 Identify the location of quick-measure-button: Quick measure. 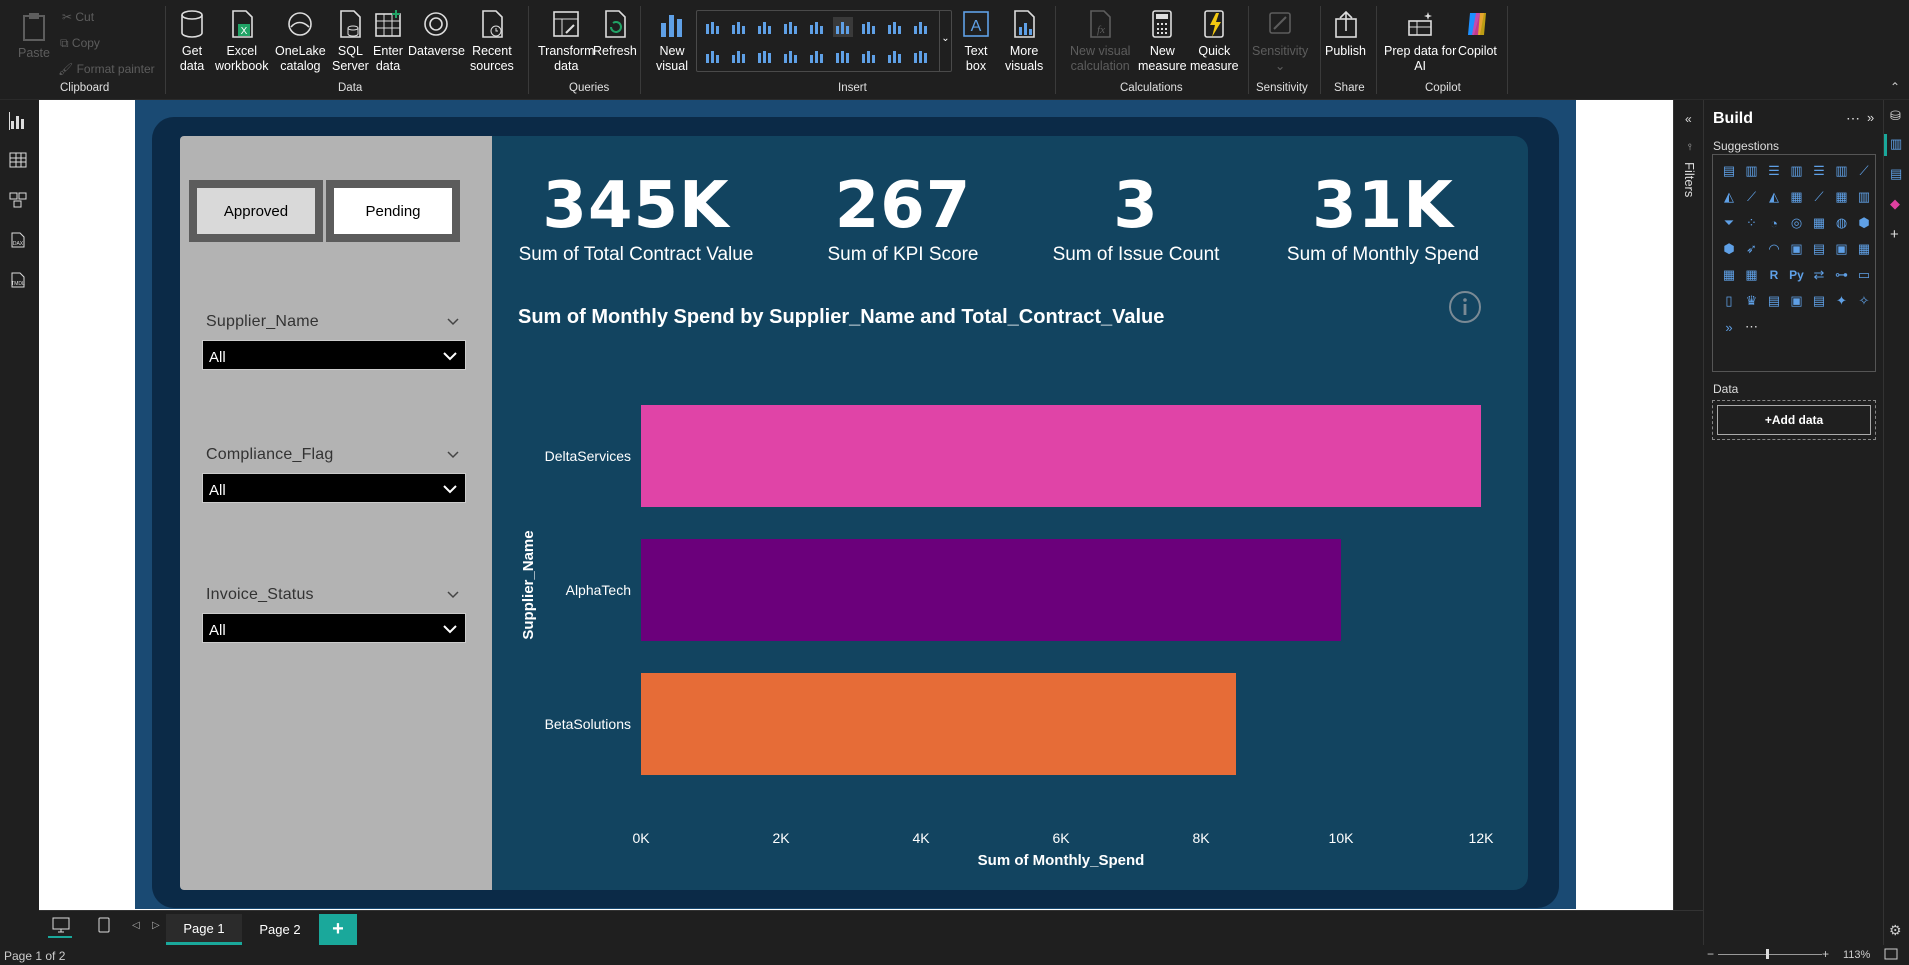
(1214, 41).